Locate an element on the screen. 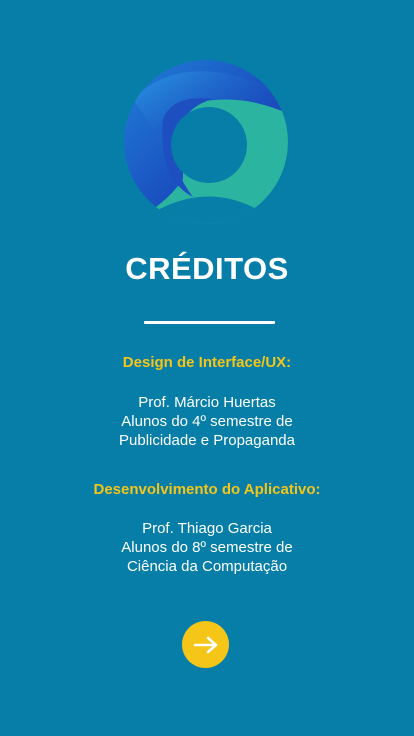 This screenshot has width=414, height=736. arrow-right-icon is located at coordinates (205, 644).